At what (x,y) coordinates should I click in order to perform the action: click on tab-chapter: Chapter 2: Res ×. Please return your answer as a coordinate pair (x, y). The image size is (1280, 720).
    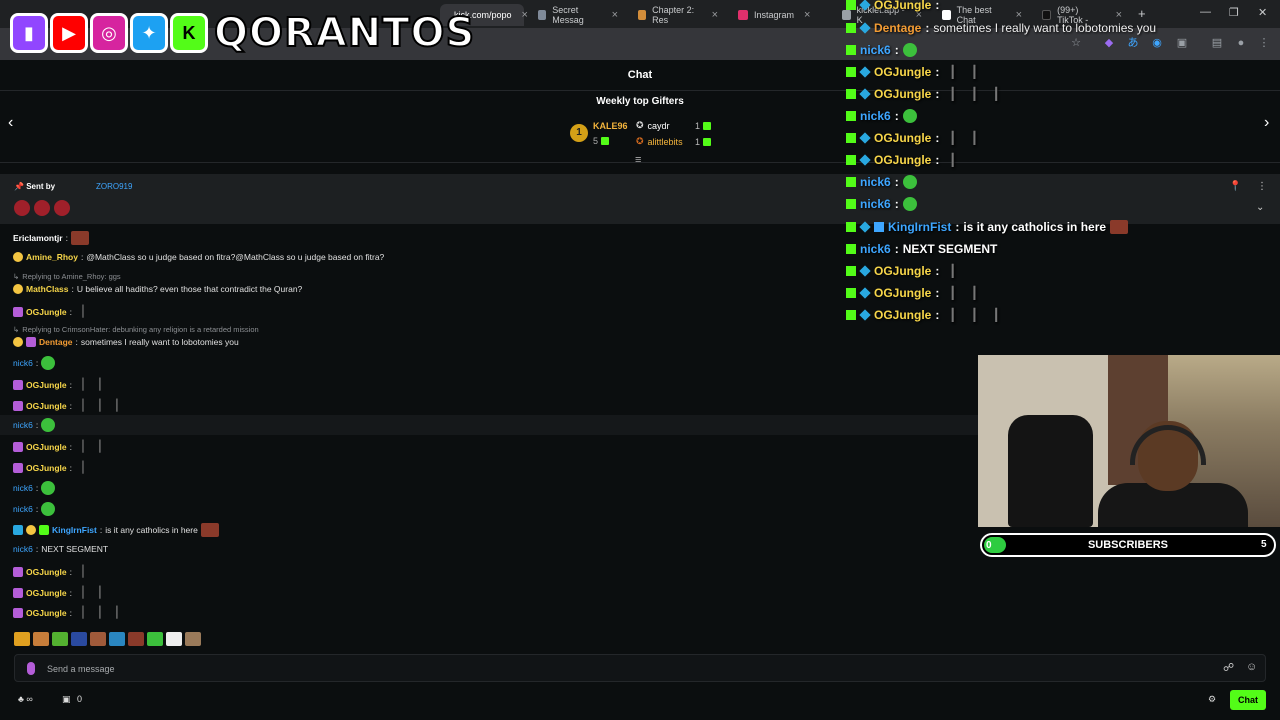
    Looking at the image, I should click on (678, 15).